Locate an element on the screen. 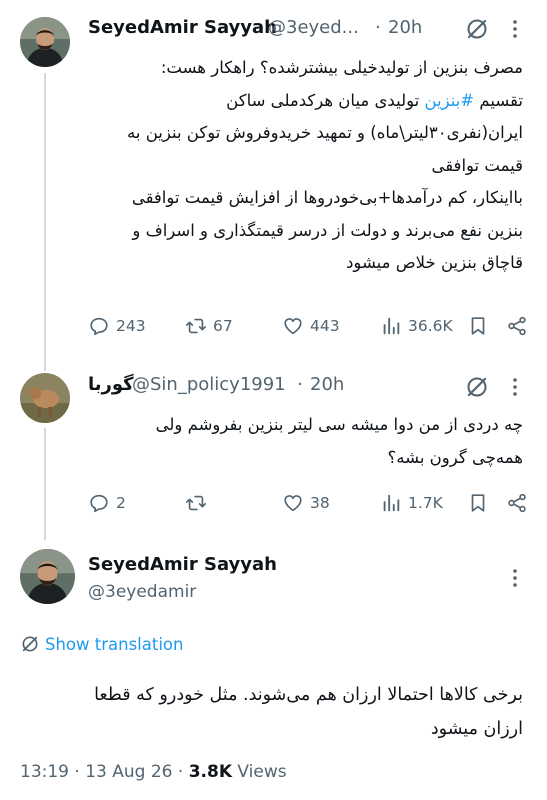 The height and width of the screenshot is (800, 547). retweet-button is located at coordinates (199, 503).